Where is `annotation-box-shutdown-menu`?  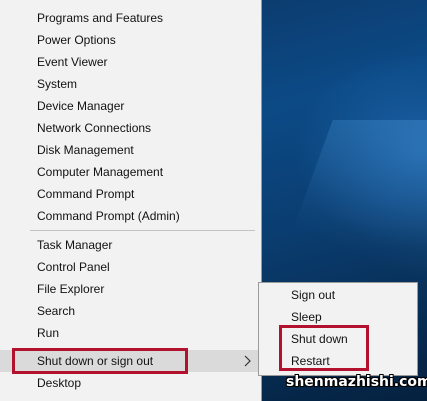 annotation-box-shutdown-menu is located at coordinates (100, 361).